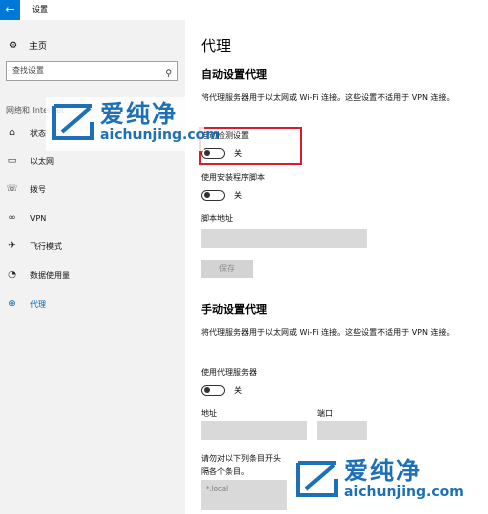  I want to click on sidebar-item-label: VPN, so click(38, 218).